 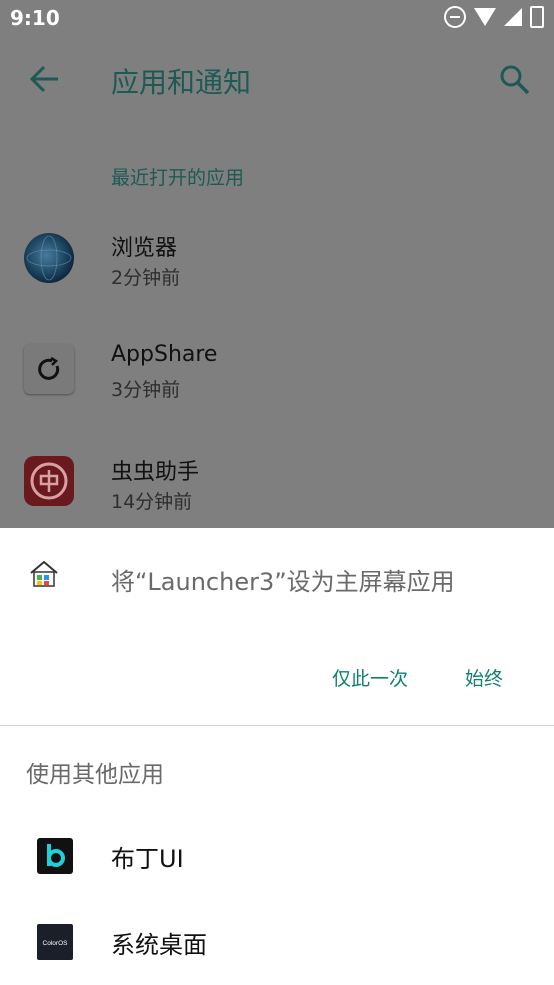 What do you see at coordinates (537, 17) in the screenshot?
I see `battery-icon` at bounding box center [537, 17].